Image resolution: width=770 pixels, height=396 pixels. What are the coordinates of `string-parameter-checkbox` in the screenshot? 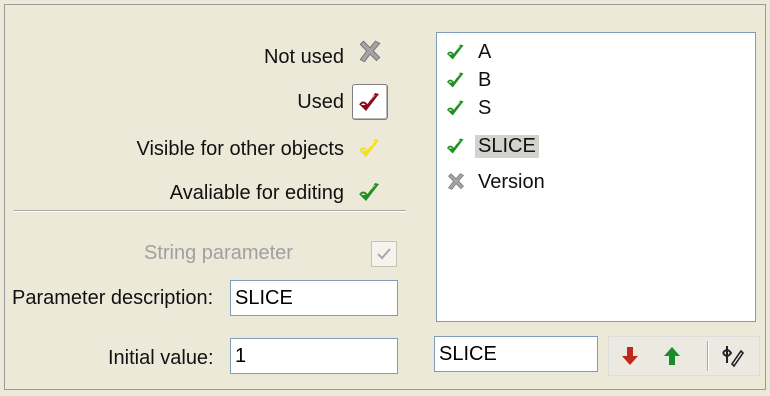 It's located at (384, 254).